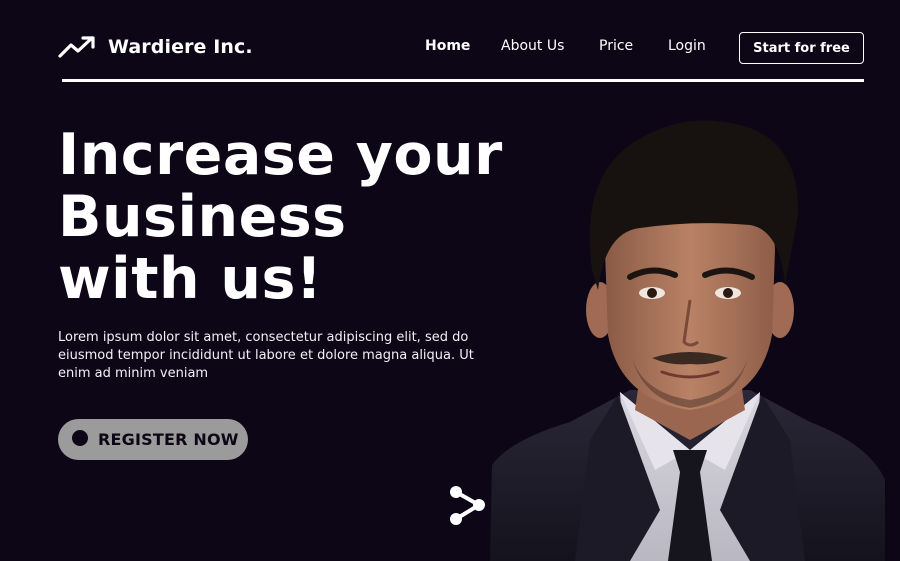 The height and width of the screenshot is (561, 900). I want to click on nav-item-about-us: About Us, so click(532, 46).